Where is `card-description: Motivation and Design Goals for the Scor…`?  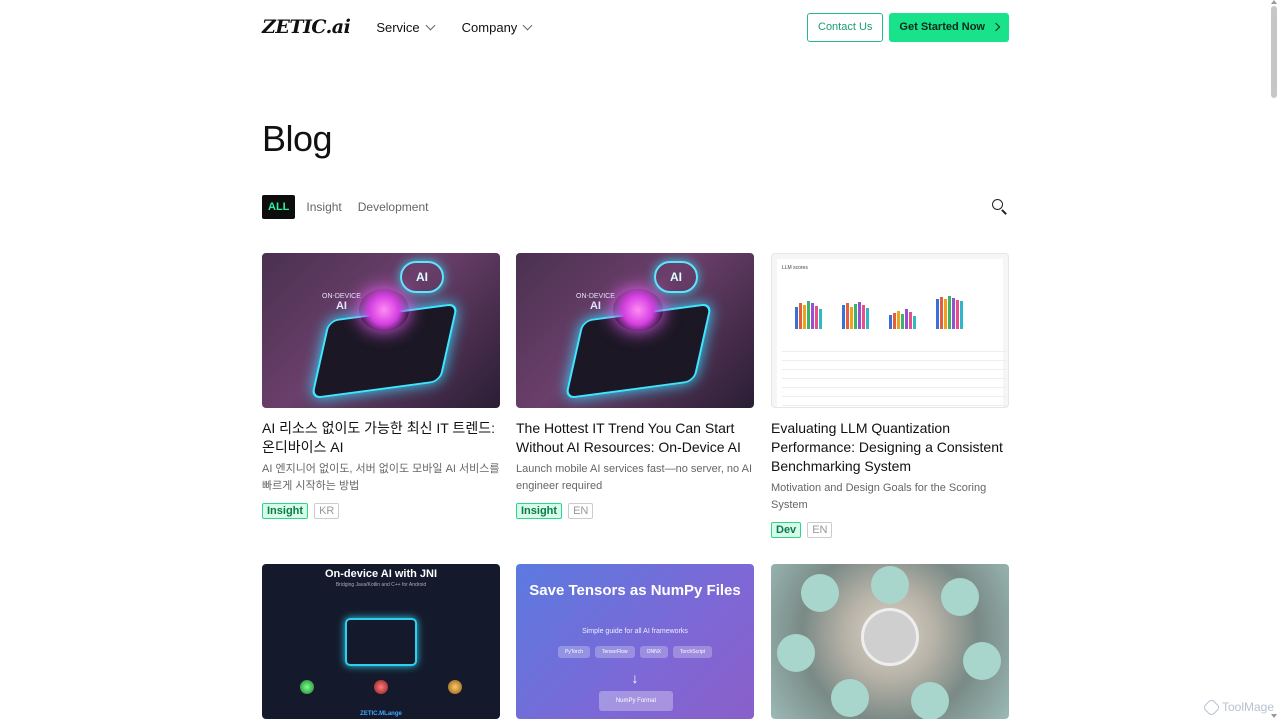
card-description: Motivation and Design Goals for the Scor… is located at coordinates (879, 496).